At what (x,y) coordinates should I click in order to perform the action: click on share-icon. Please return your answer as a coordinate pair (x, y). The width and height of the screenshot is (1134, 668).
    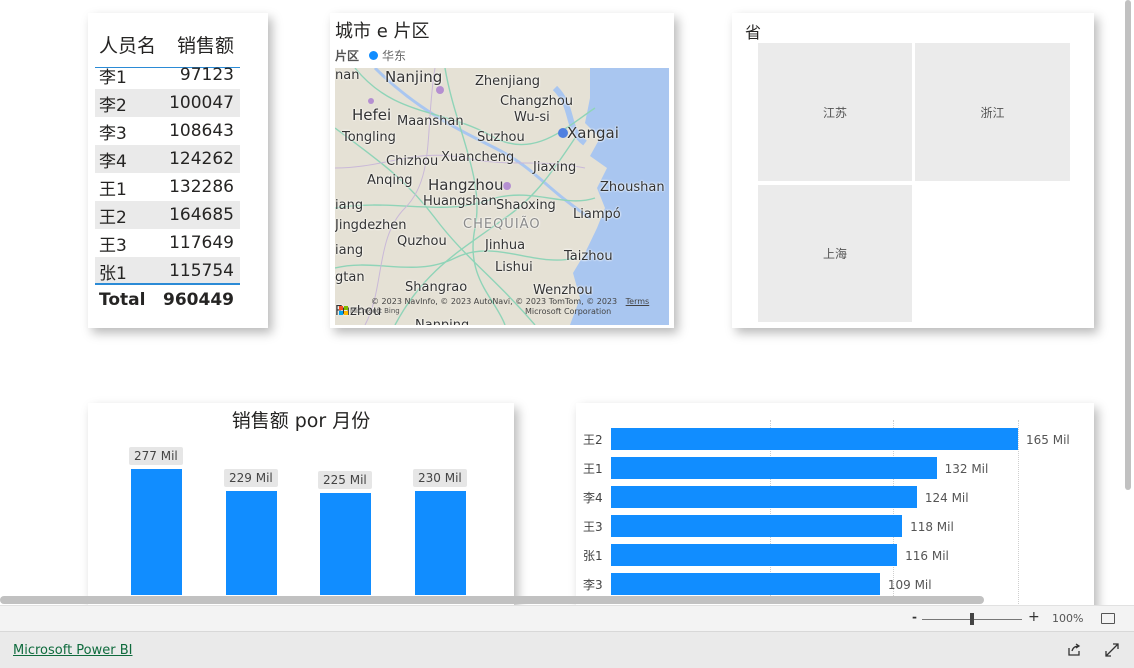
    Looking at the image, I should click on (1074, 651).